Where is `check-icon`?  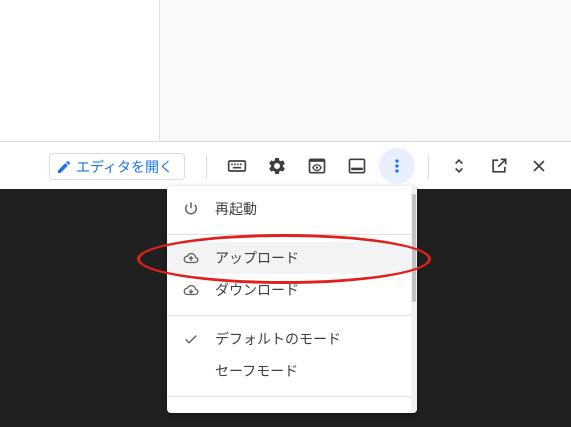
check-icon is located at coordinates (191, 339).